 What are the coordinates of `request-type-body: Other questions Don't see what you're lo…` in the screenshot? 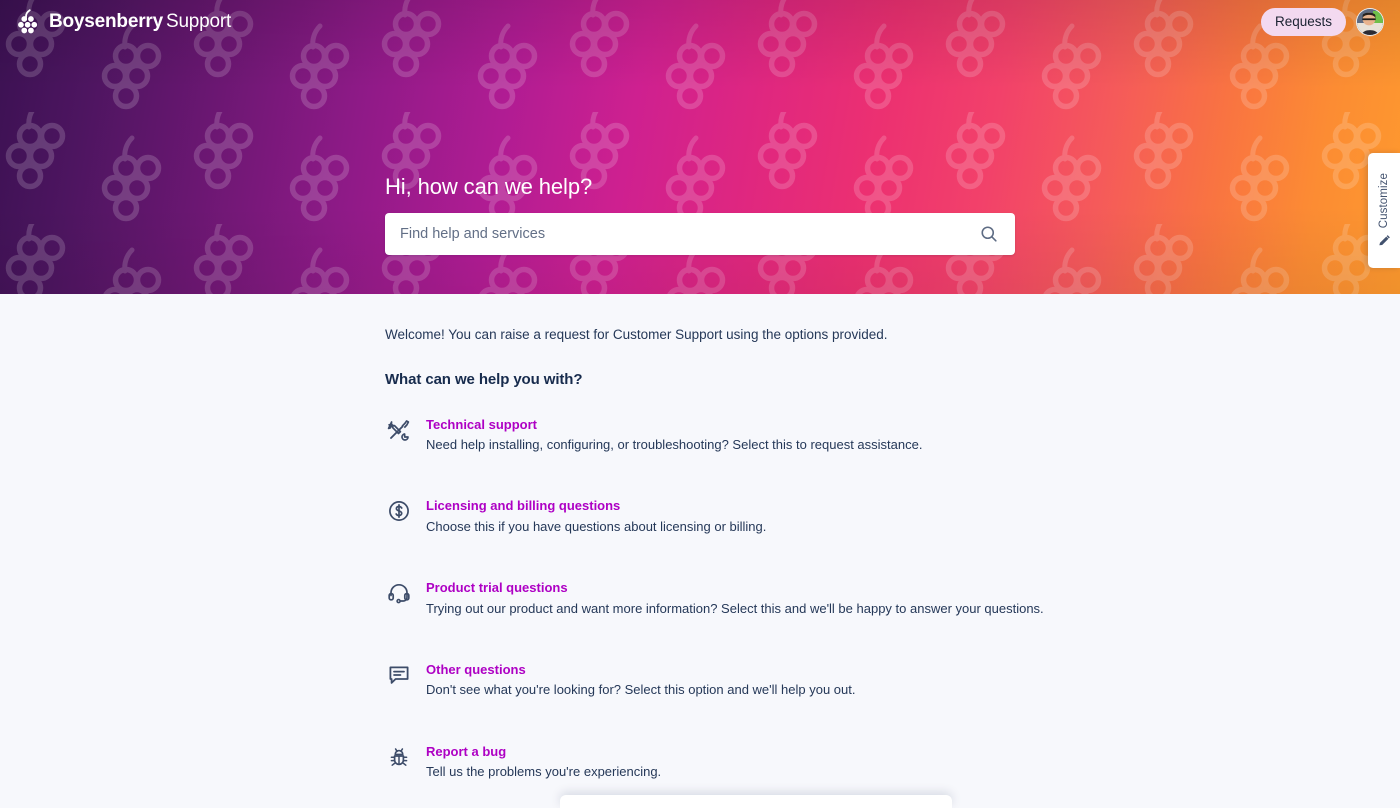 It's located at (640, 680).